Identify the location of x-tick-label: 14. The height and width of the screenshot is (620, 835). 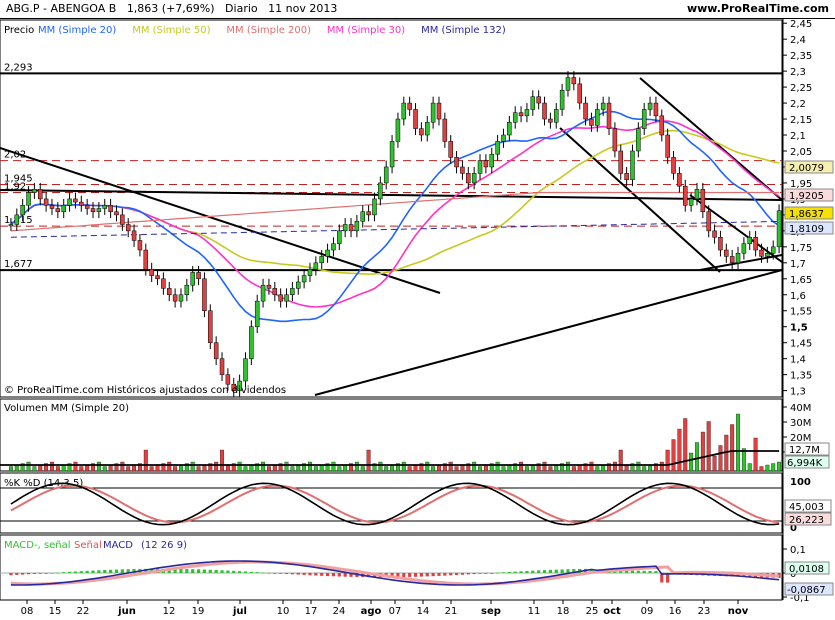
(423, 611).